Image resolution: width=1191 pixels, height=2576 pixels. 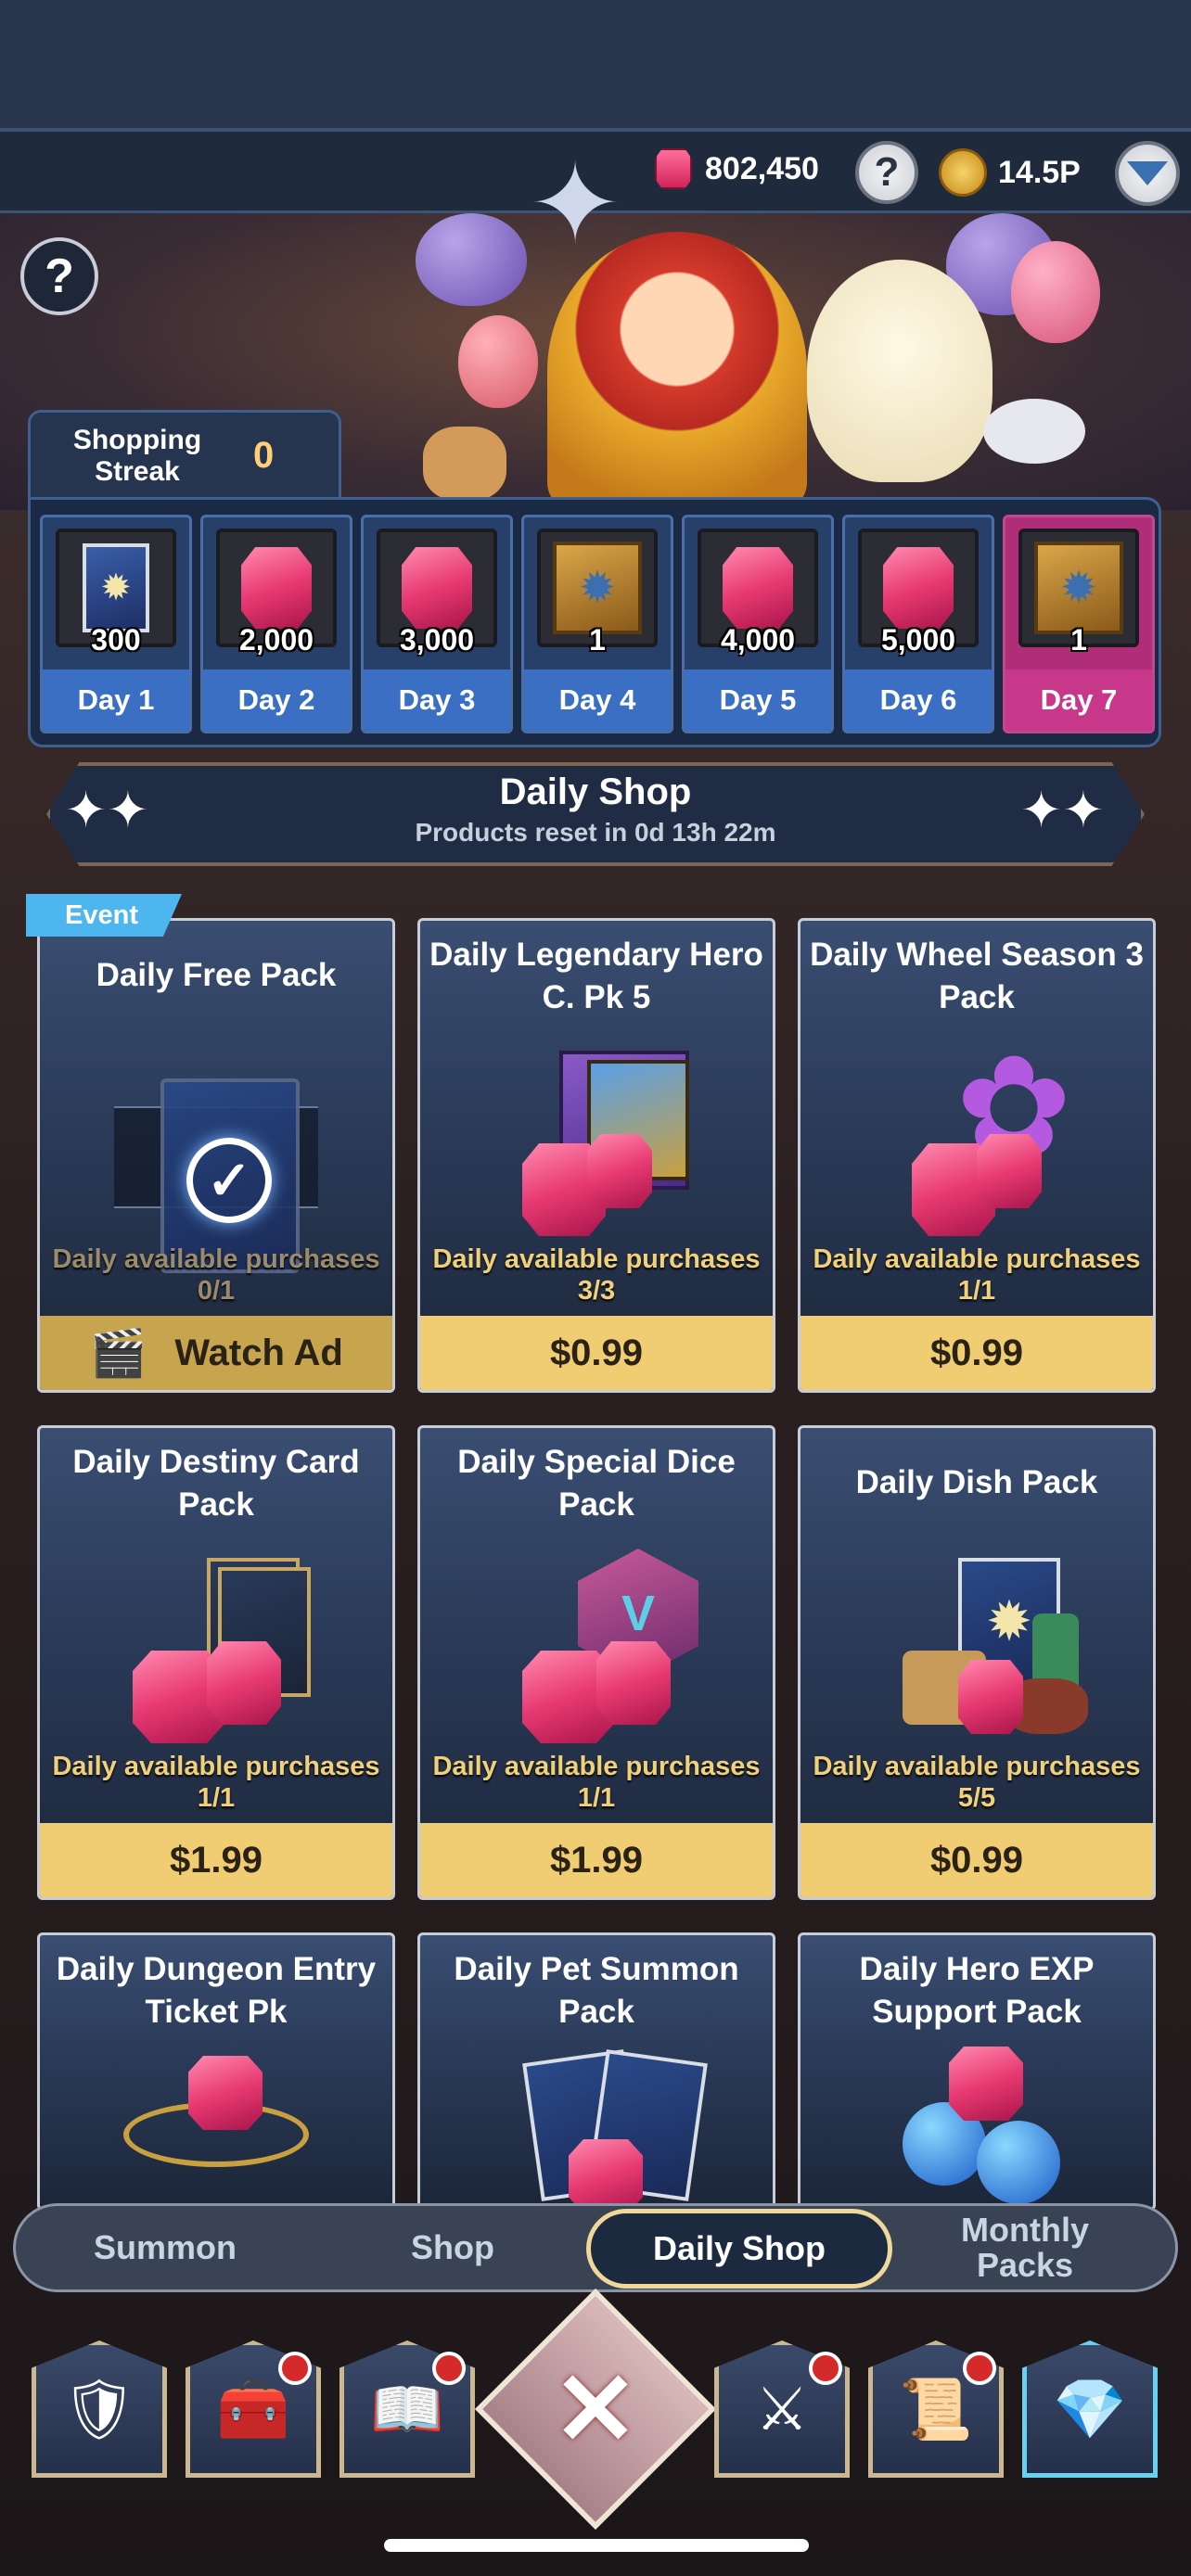 I want to click on shop-chest-icon: 💎, so click(x=1090, y=2408).